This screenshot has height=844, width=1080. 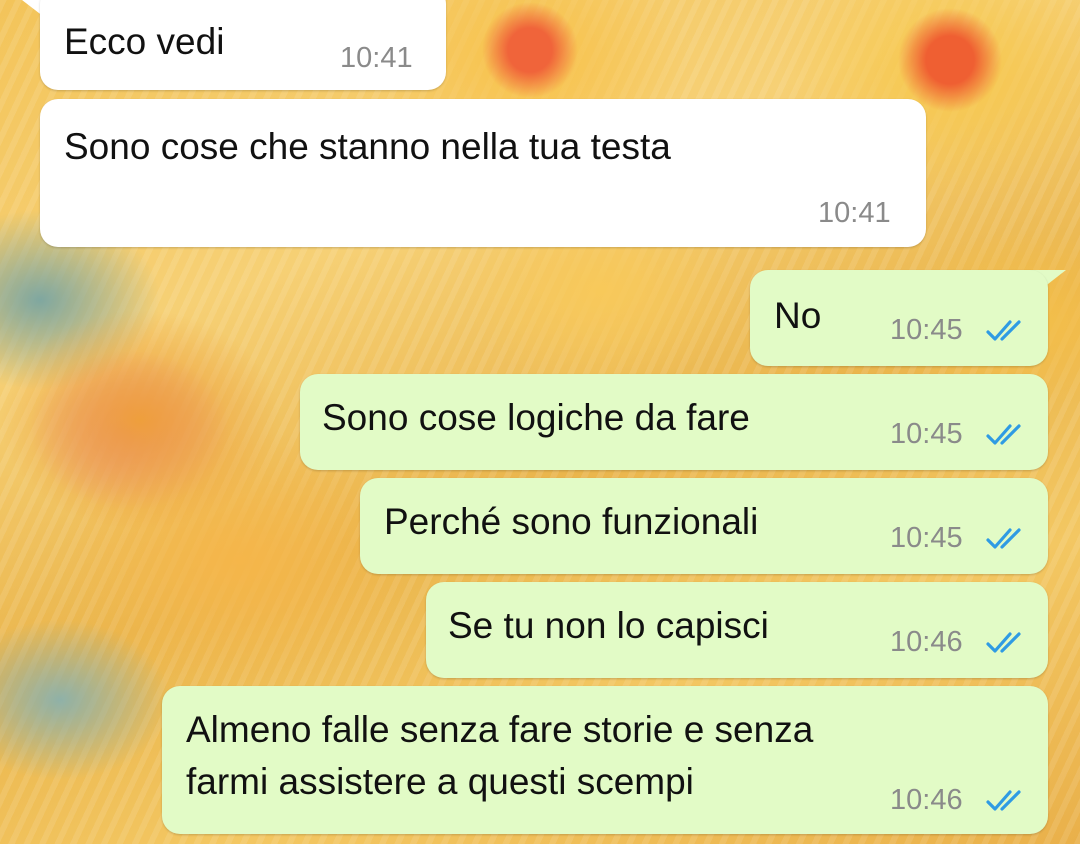 What do you see at coordinates (367, 146) in the screenshot?
I see `message-text: Sono cose che stanno nella tua testa` at bounding box center [367, 146].